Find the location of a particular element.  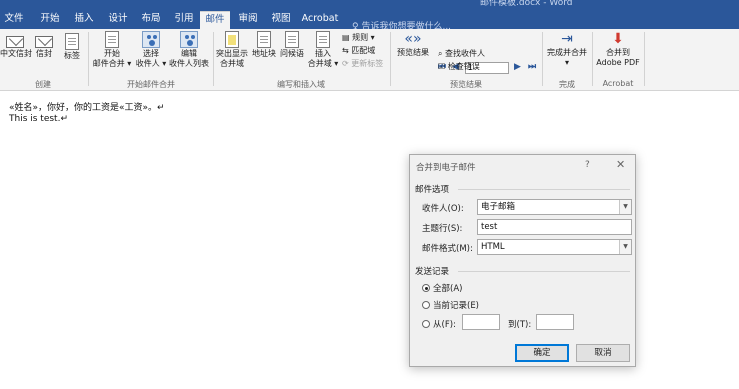

insert-merge-field-button: 插入 合并域 ▾ is located at coordinates (323, 50).